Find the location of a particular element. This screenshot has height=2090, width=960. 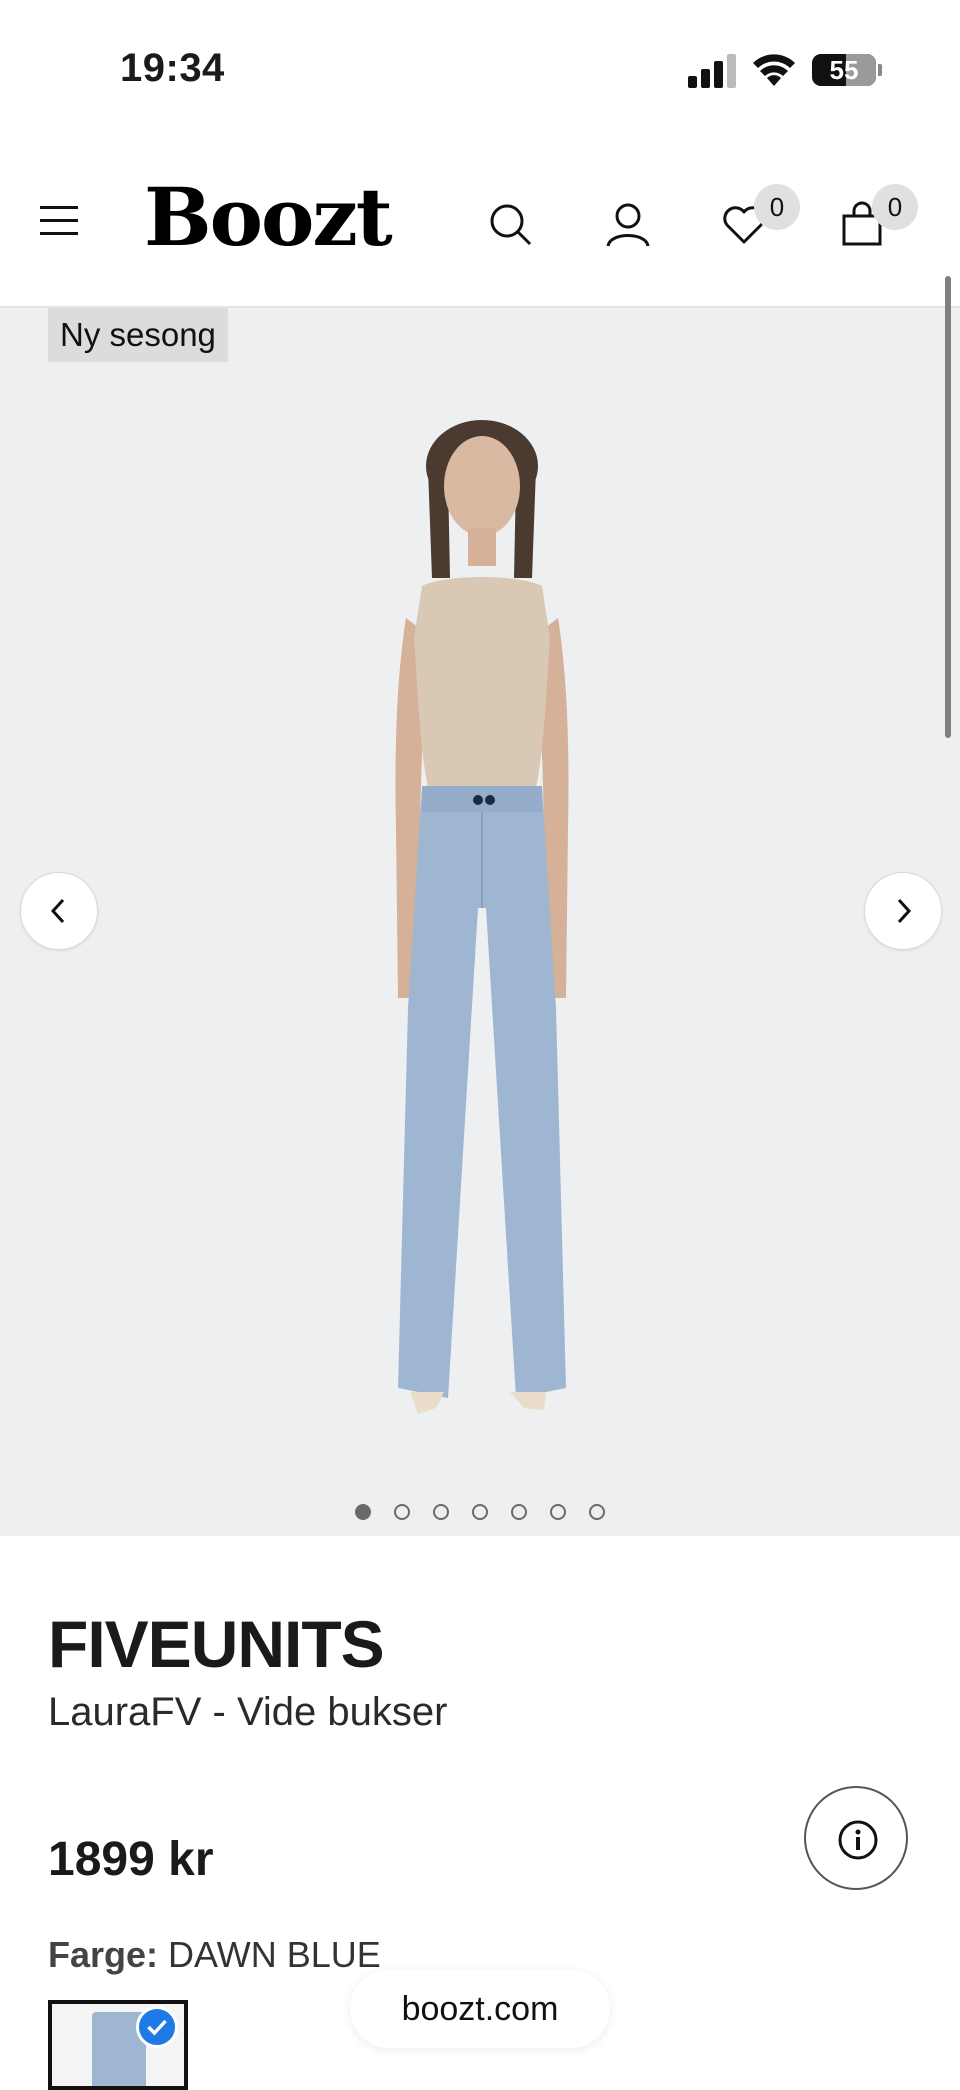

site-header: Boozt 0 0 is located at coordinates (480, 219).